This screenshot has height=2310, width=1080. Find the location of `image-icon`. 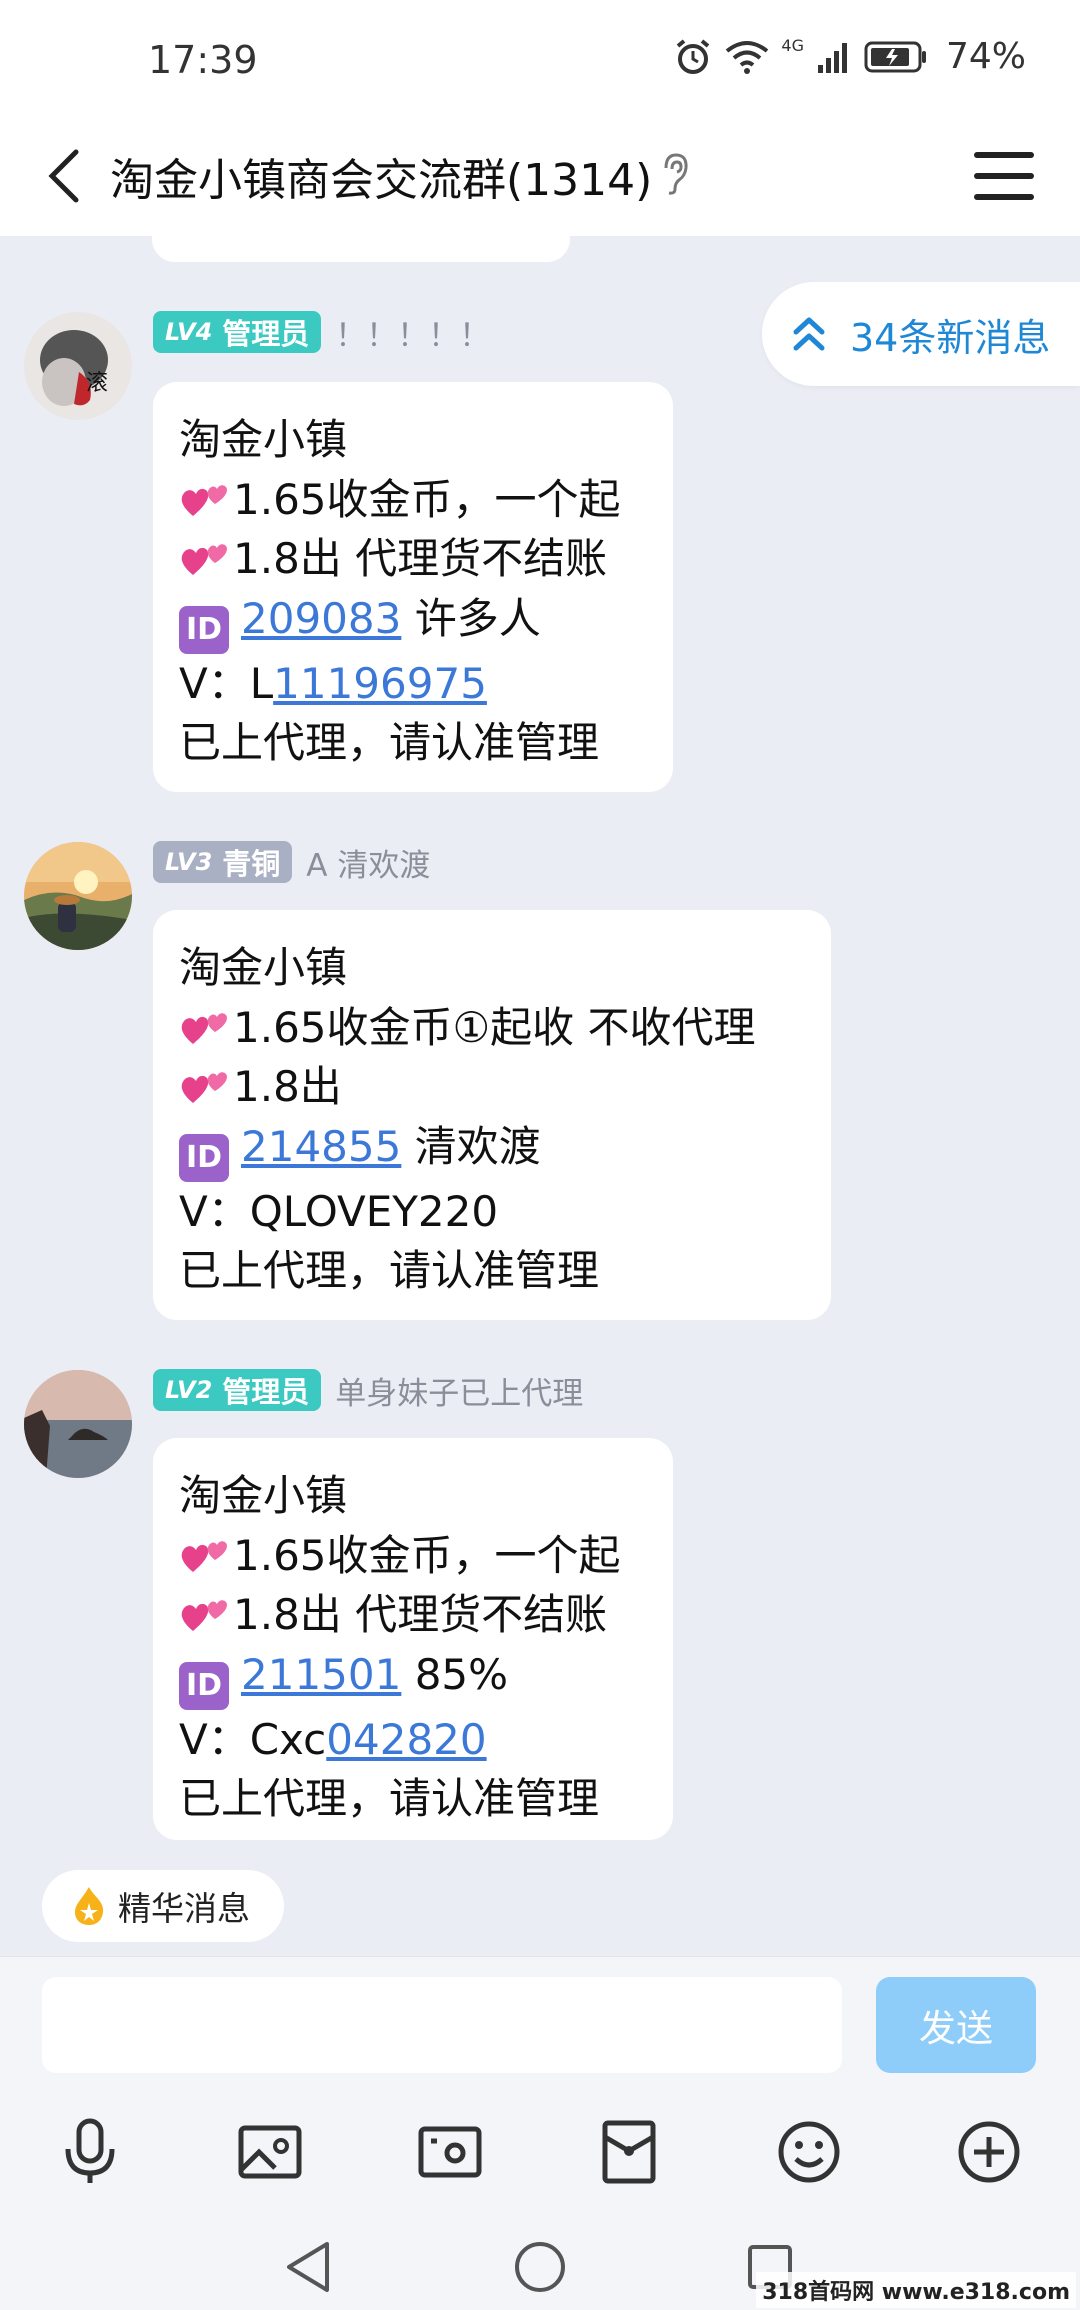

image-icon is located at coordinates (270, 2152).